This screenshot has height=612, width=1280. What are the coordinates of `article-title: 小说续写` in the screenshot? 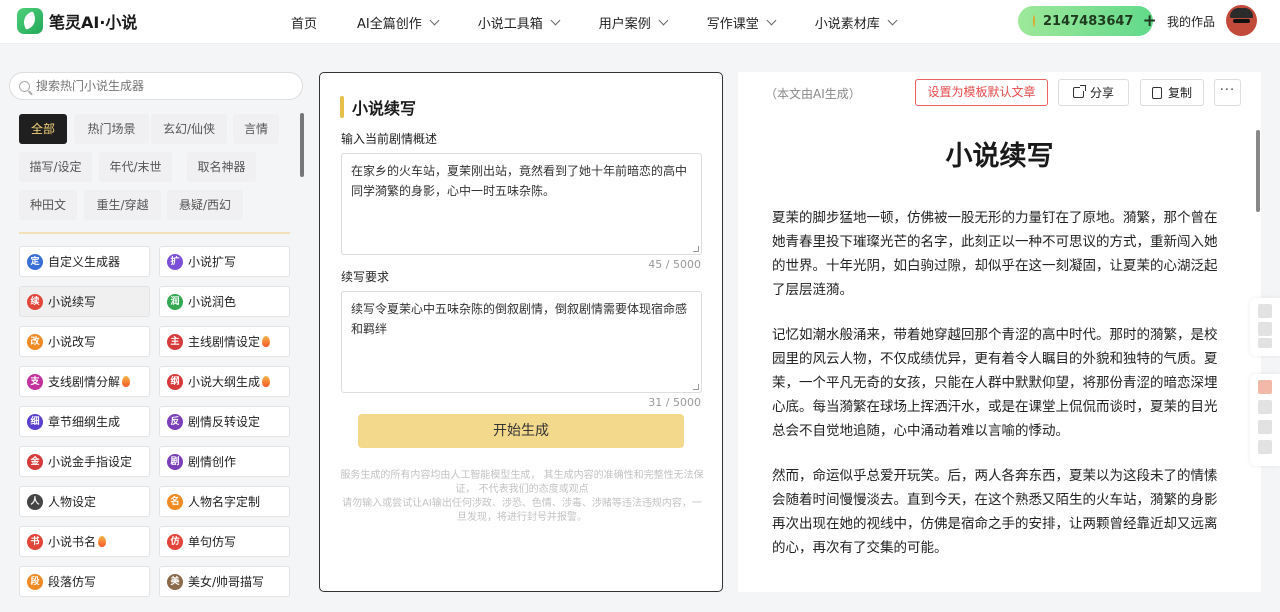 It's located at (999, 156).